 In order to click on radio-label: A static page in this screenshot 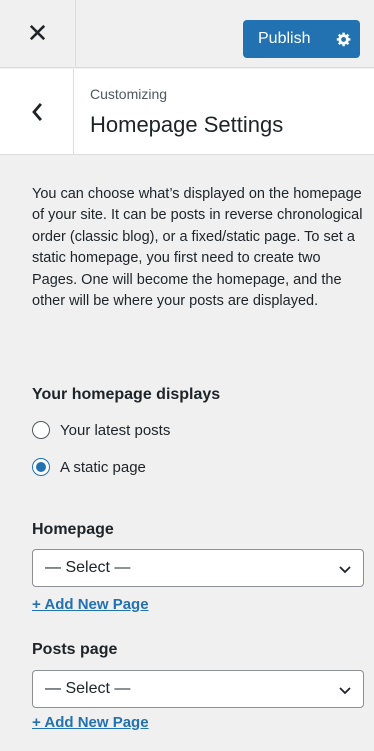, I will do `click(103, 467)`.